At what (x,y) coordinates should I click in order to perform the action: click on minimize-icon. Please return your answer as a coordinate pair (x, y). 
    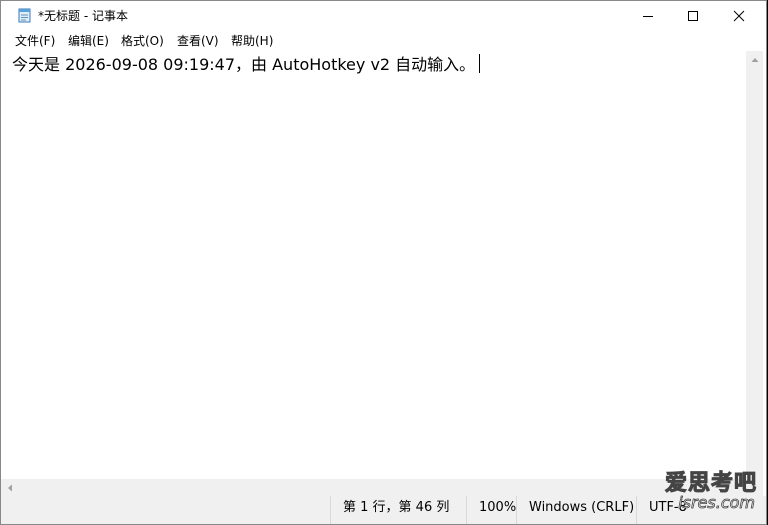
    Looking at the image, I should click on (648, 16).